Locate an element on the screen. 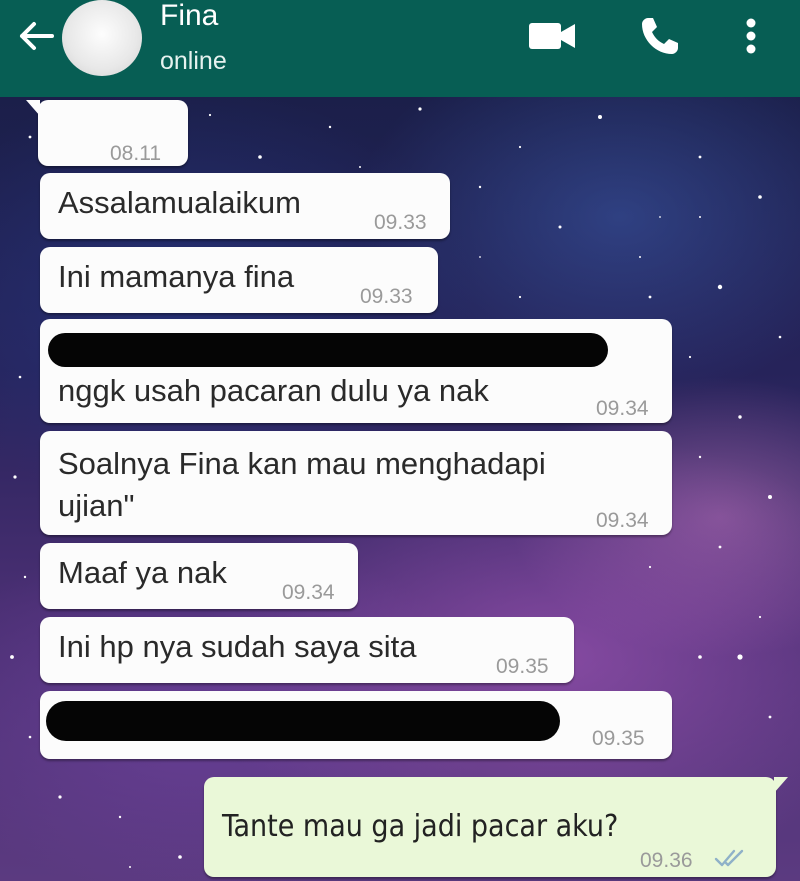 The image size is (800, 881). message-text: Maaf ya nak is located at coordinates (142, 572).